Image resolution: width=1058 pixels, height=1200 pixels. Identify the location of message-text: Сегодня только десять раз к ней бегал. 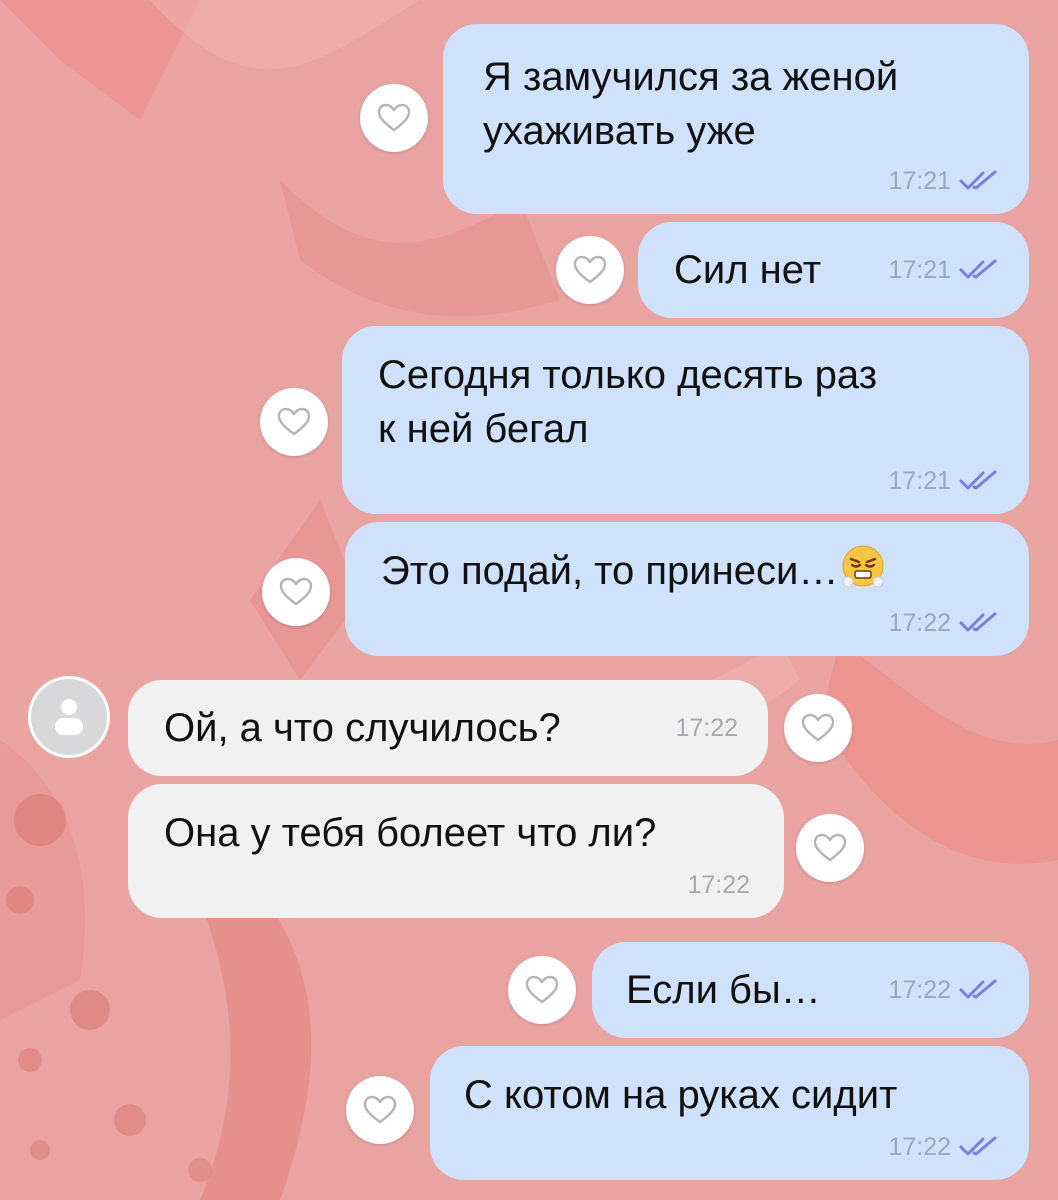
(628, 402).